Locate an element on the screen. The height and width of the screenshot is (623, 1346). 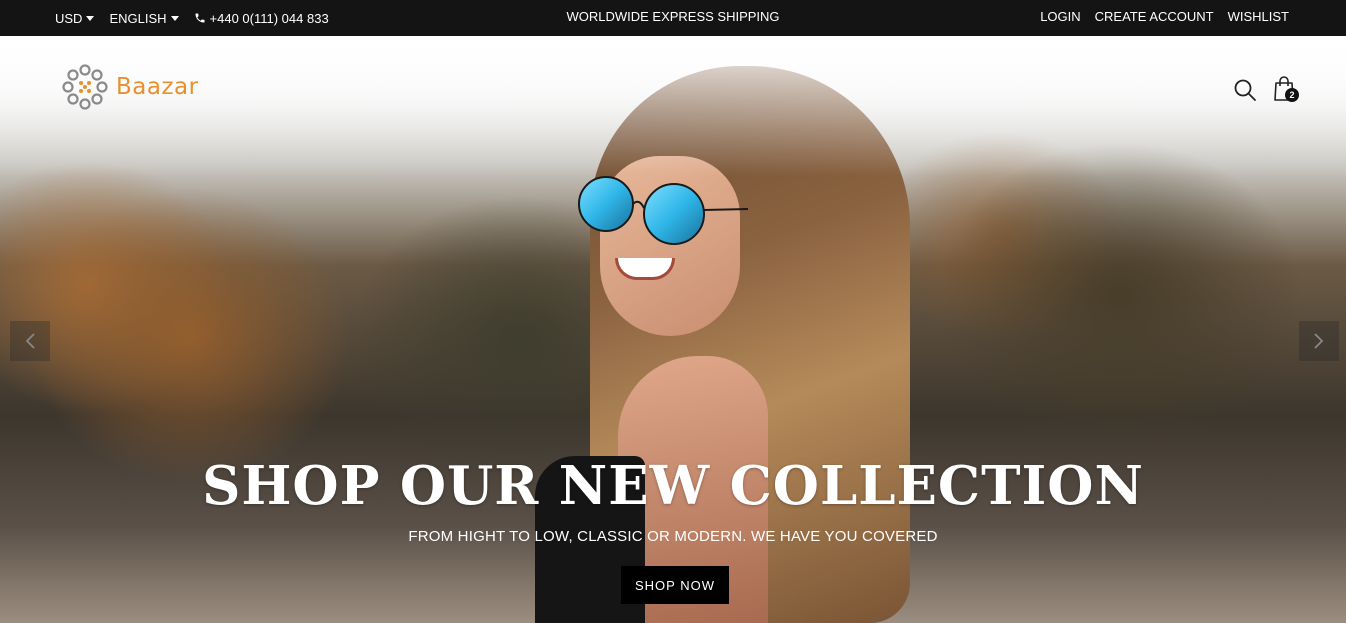
logo-text: Baazar is located at coordinates (157, 87).